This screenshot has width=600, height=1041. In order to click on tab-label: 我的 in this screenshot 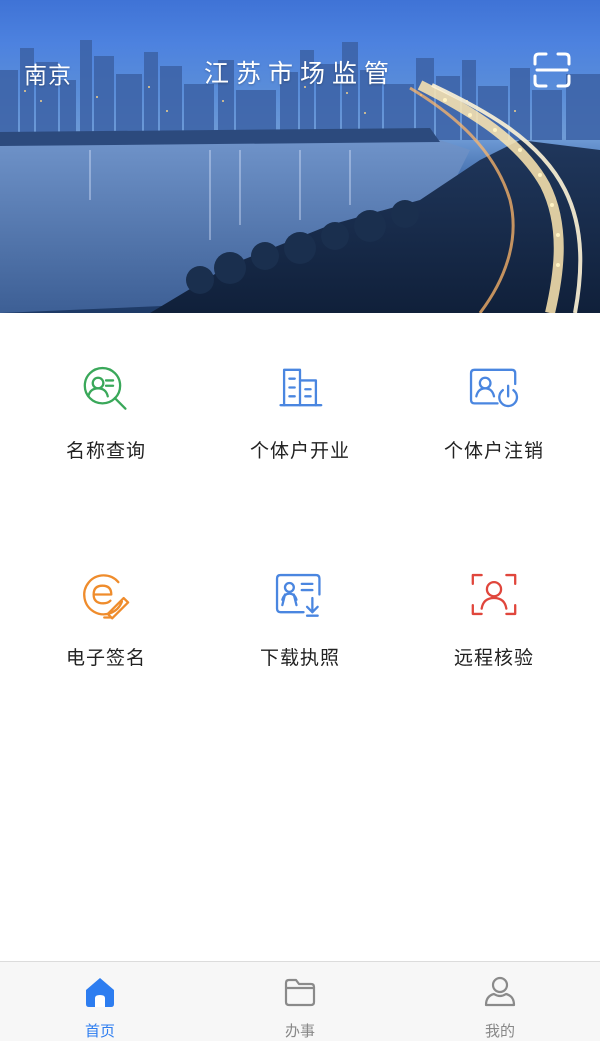, I will do `click(499, 1031)`.